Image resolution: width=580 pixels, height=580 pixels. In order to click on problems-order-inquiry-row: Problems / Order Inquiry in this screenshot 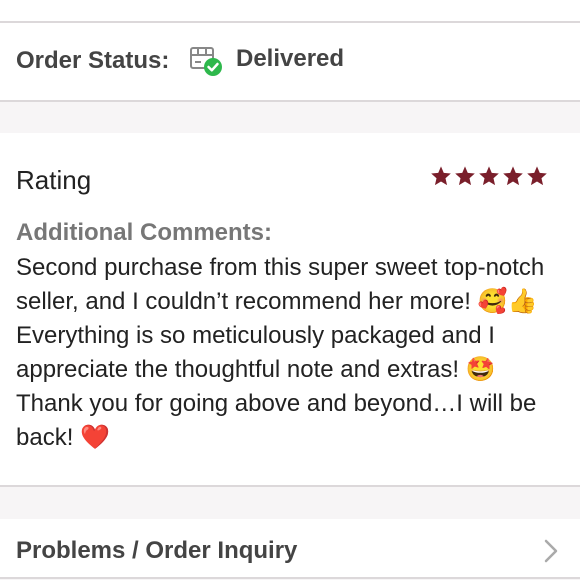, I will do `click(290, 548)`.